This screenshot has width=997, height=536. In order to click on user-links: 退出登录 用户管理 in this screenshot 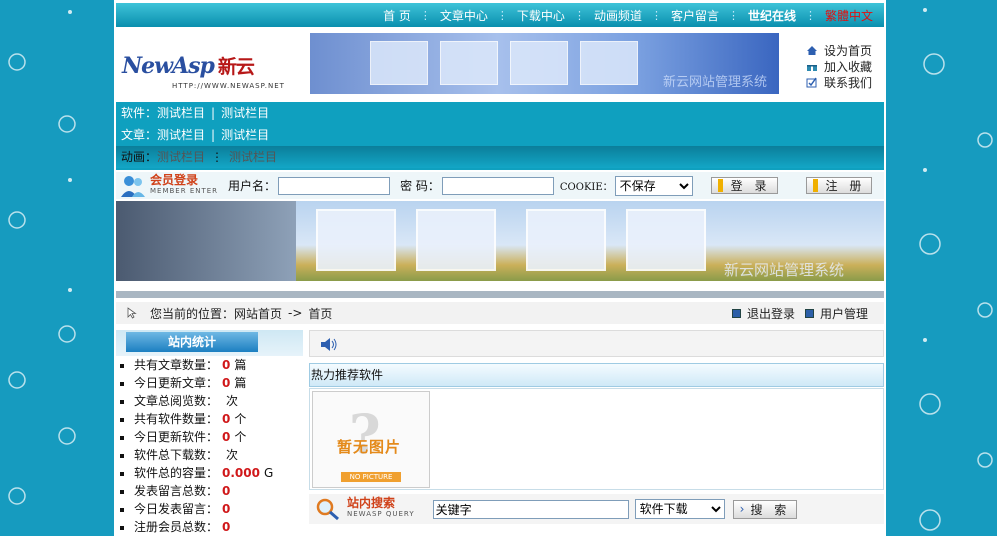, I will do `click(795, 313)`.